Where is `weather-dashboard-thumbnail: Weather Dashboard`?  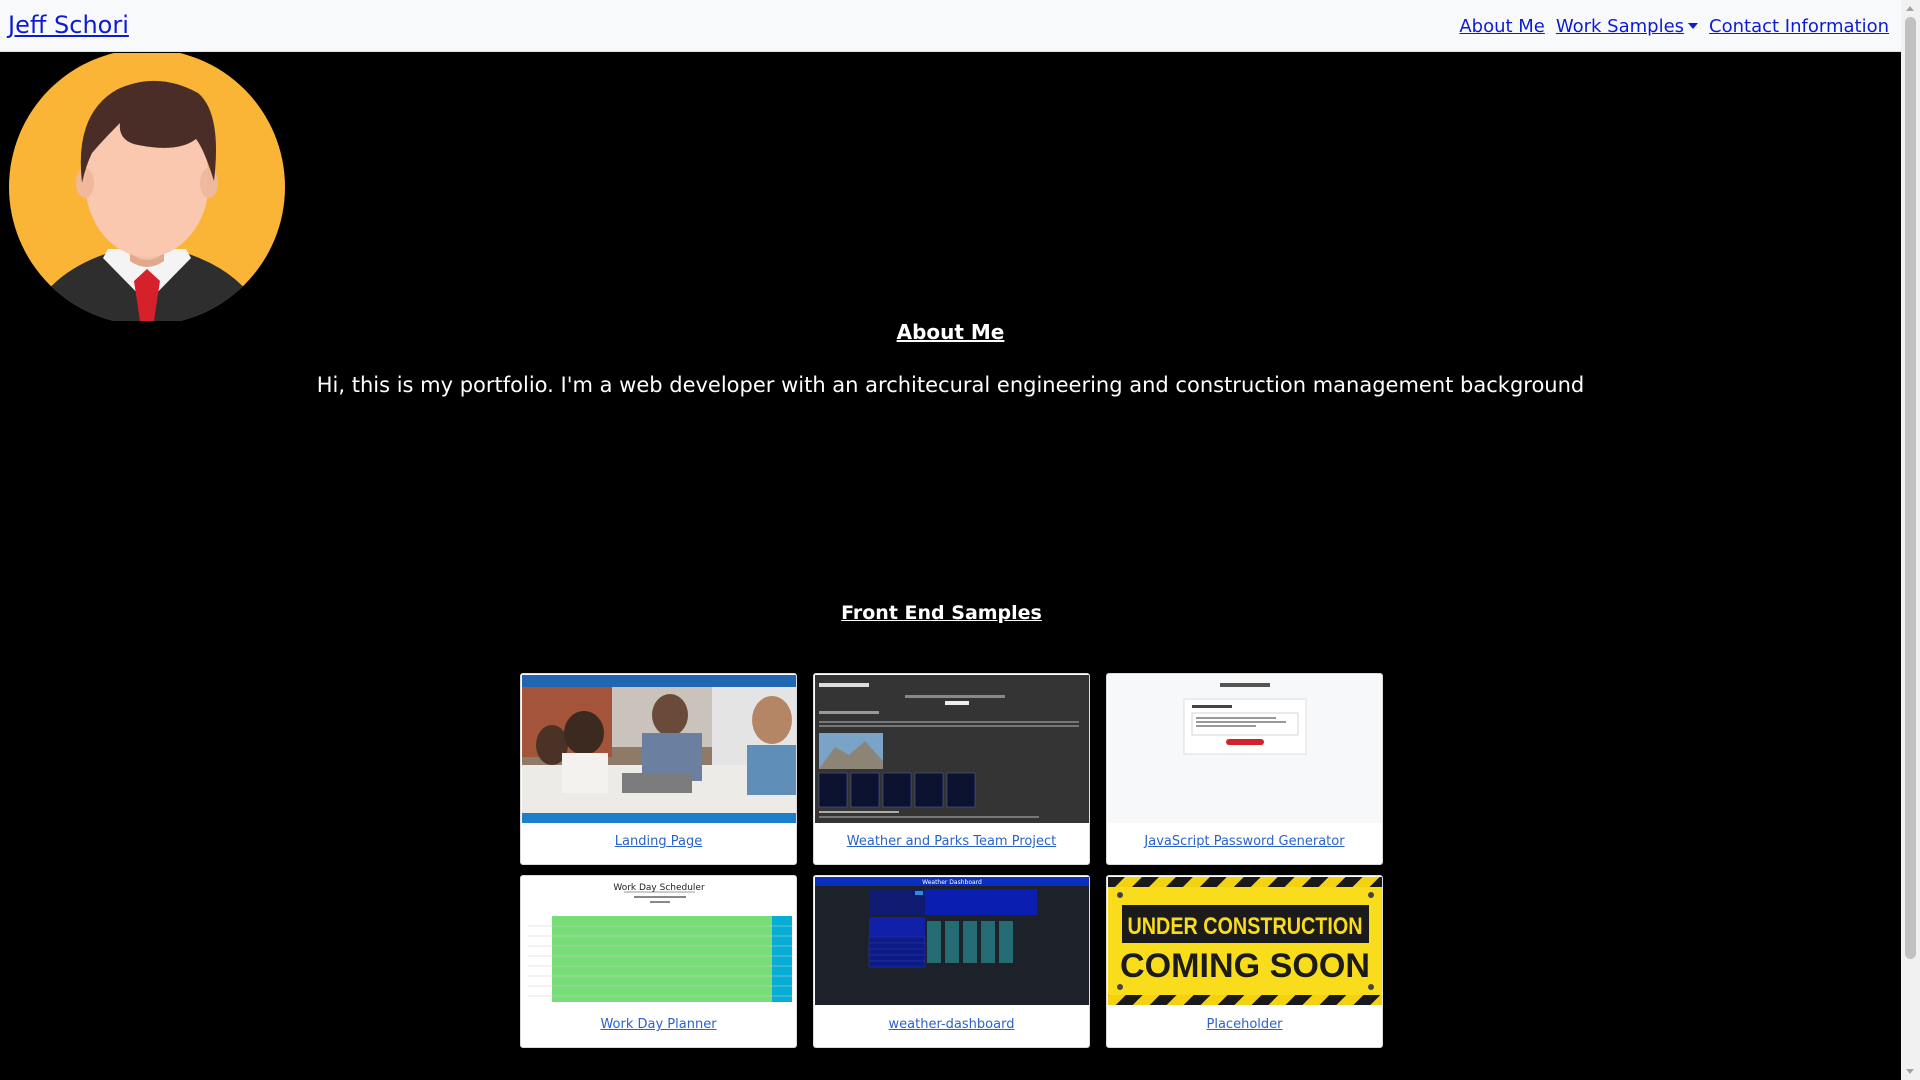
weather-dashboard-thumbnail: Weather Dashboard is located at coordinates (952, 941).